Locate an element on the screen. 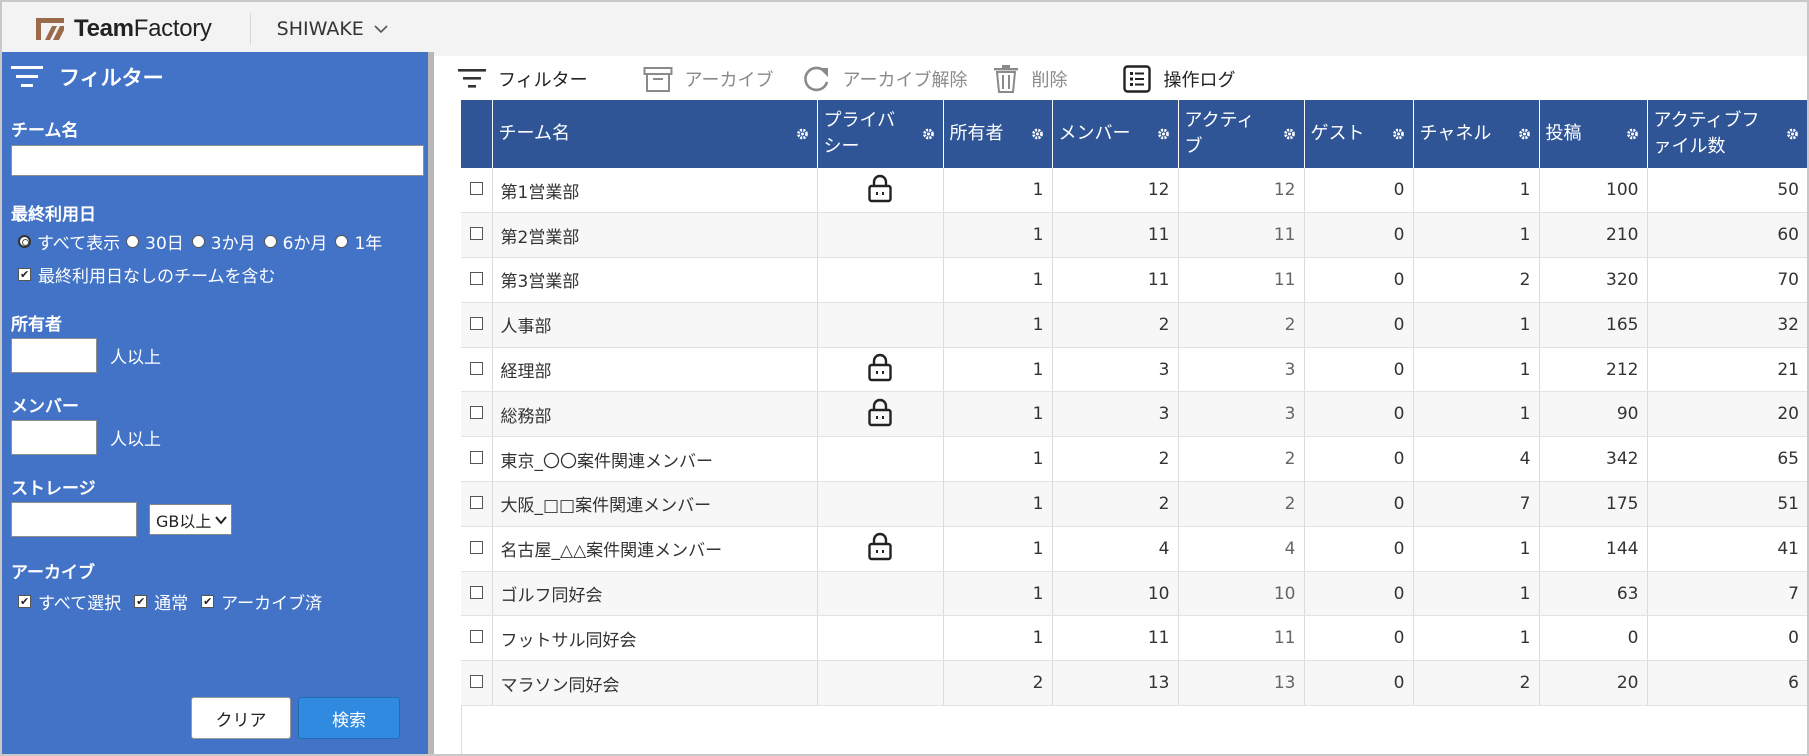  toolbar-filter-button: フィルター is located at coordinates (523, 79).